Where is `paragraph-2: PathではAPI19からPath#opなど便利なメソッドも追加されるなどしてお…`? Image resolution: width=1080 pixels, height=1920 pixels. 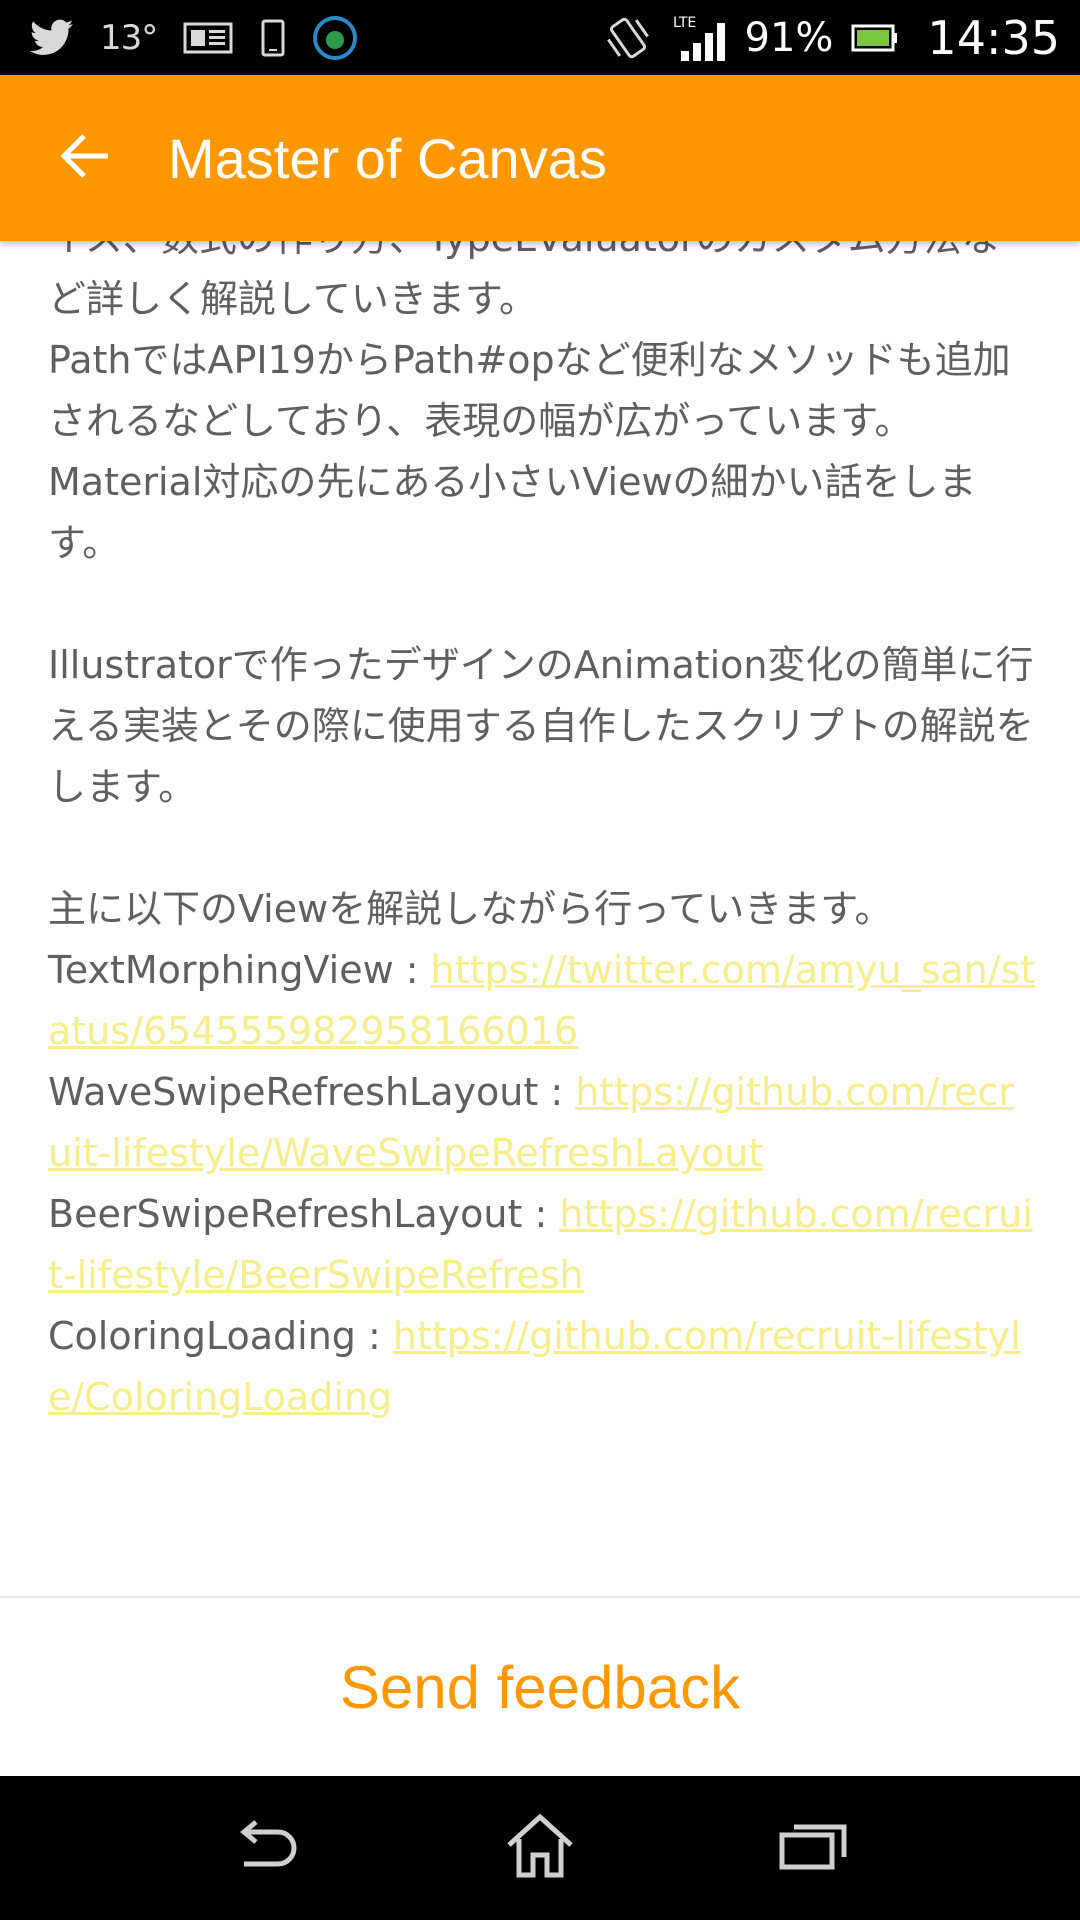
paragraph-2: PathではAPI19からPath#opなど便利なメソッドも追加されるなどしてお… is located at coordinates (529, 390).